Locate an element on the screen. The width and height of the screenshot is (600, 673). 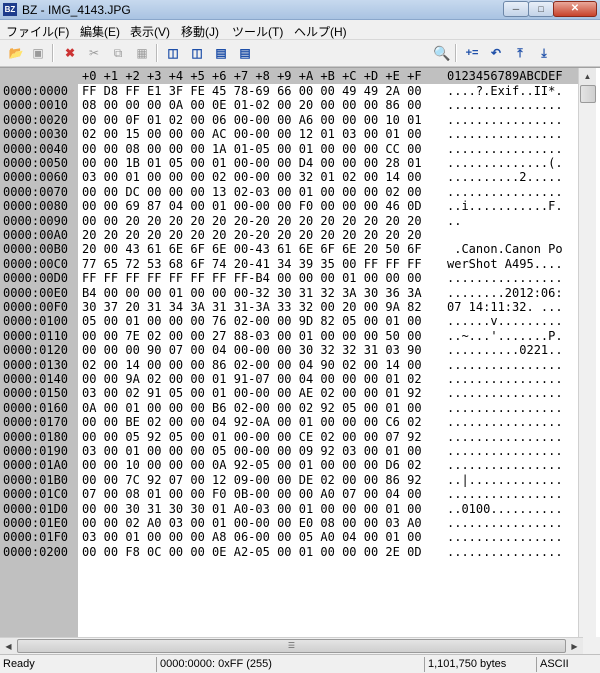
ascii-text: .. is located at coordinates (505, 221).